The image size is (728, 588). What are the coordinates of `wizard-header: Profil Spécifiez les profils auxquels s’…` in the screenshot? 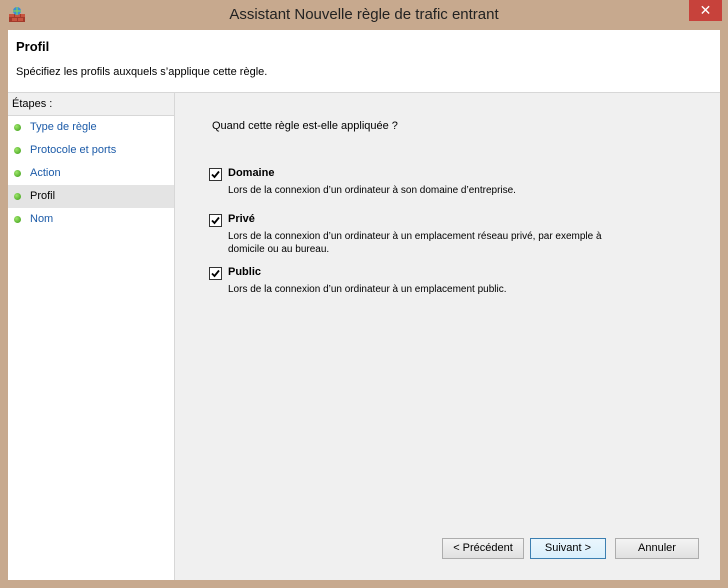 It's located at (364, 61).